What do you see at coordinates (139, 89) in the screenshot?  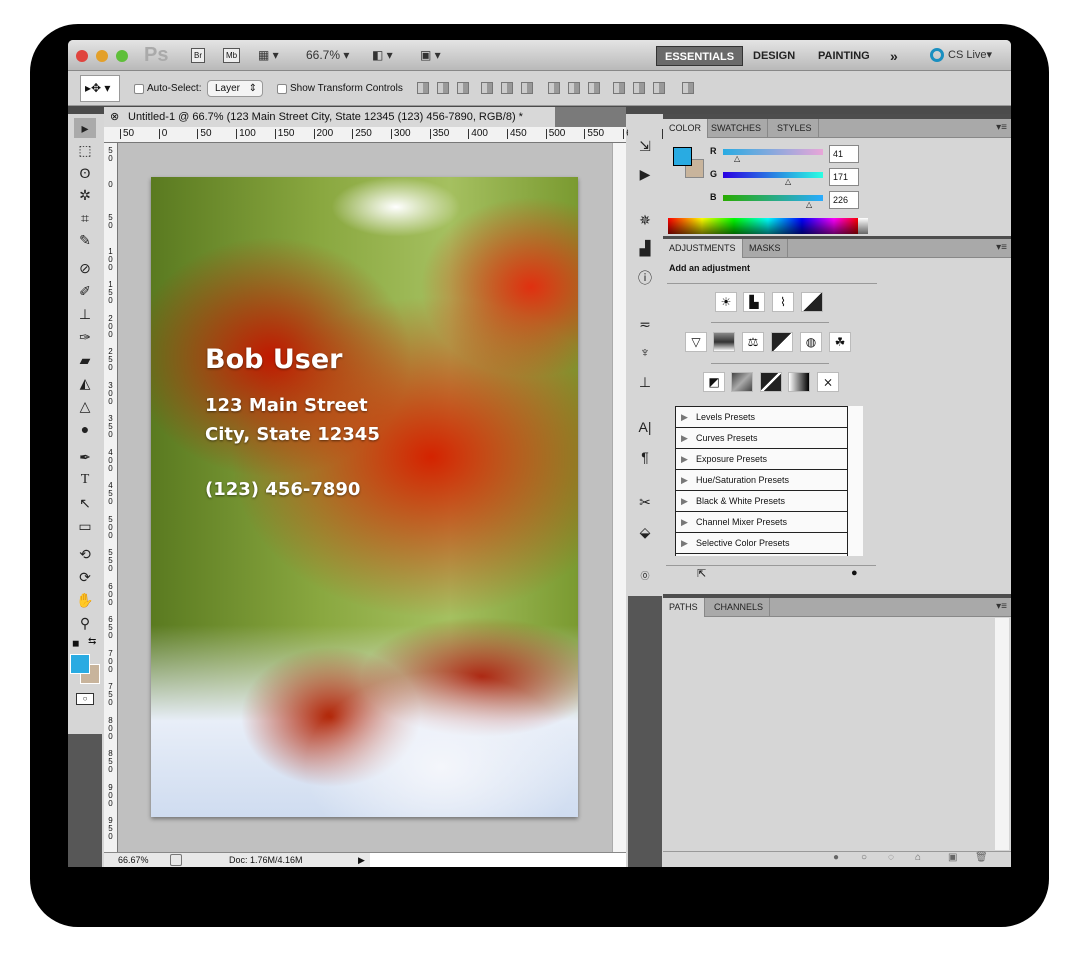 I see `auto-select-checkbox` at bounding box center [139, 89].